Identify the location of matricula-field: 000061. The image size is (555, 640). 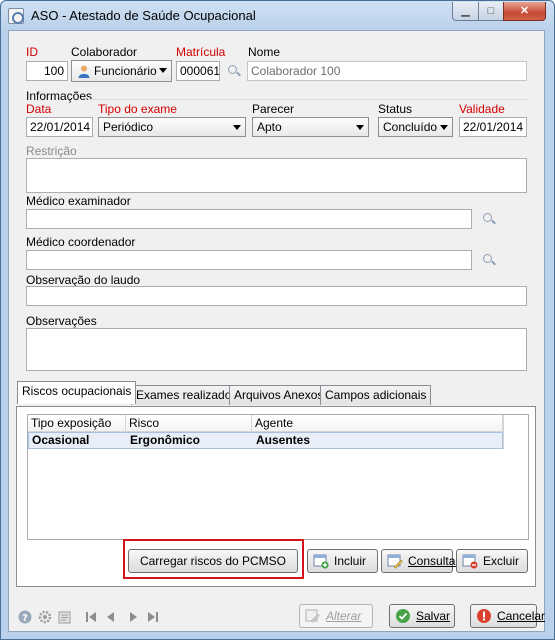
(198, 71).